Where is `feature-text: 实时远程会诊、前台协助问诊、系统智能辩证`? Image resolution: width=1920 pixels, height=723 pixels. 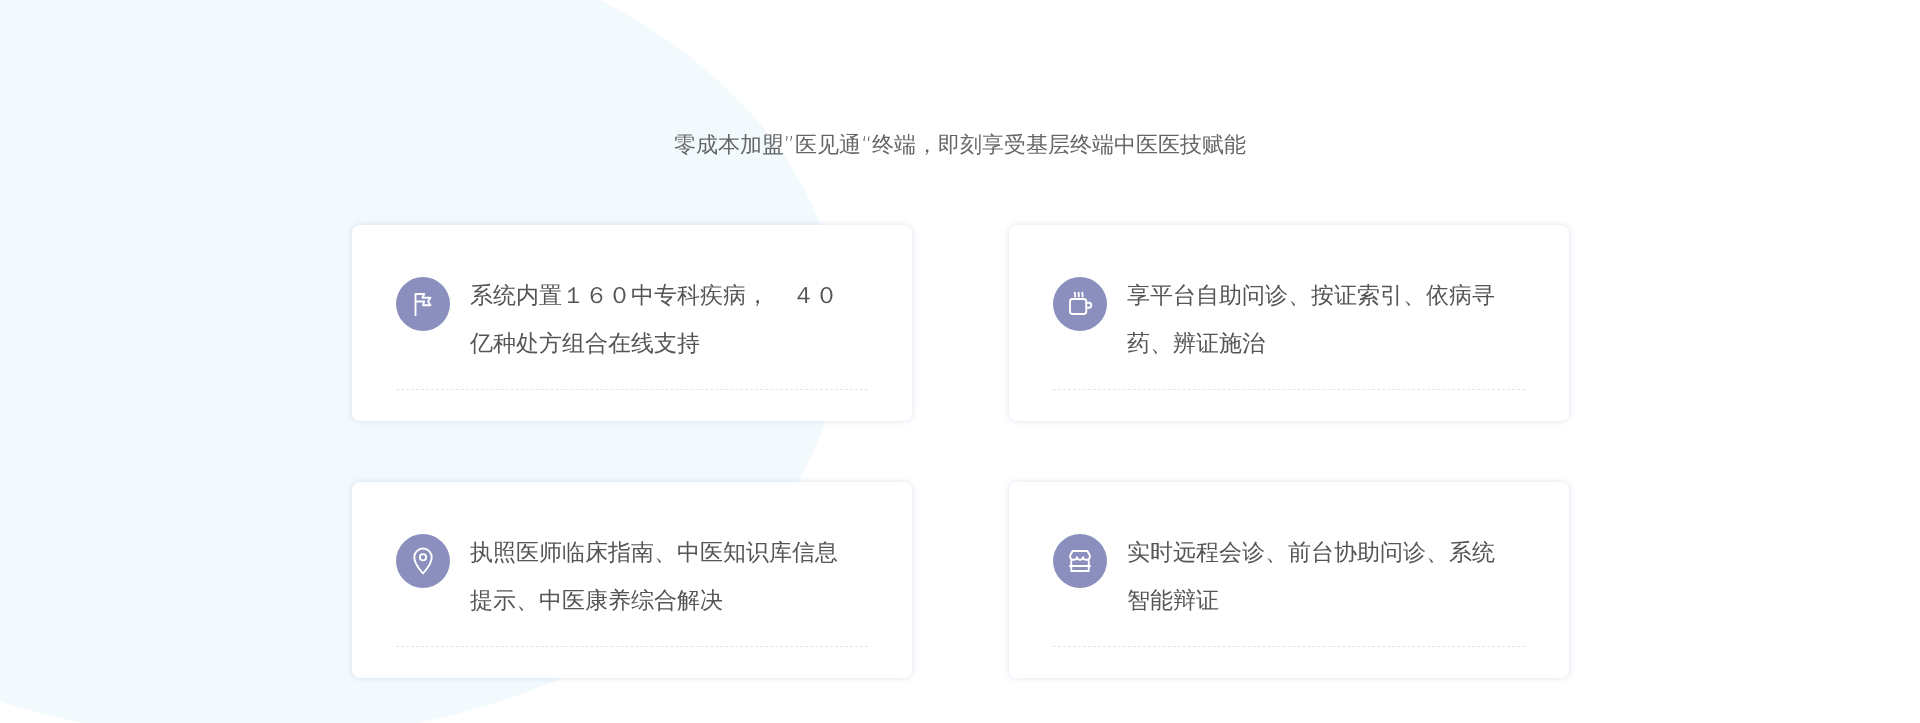
feature-text: 实时远程会诊、前台协助问诊、系统智能辩证 is located at coordinates (1311, 576).